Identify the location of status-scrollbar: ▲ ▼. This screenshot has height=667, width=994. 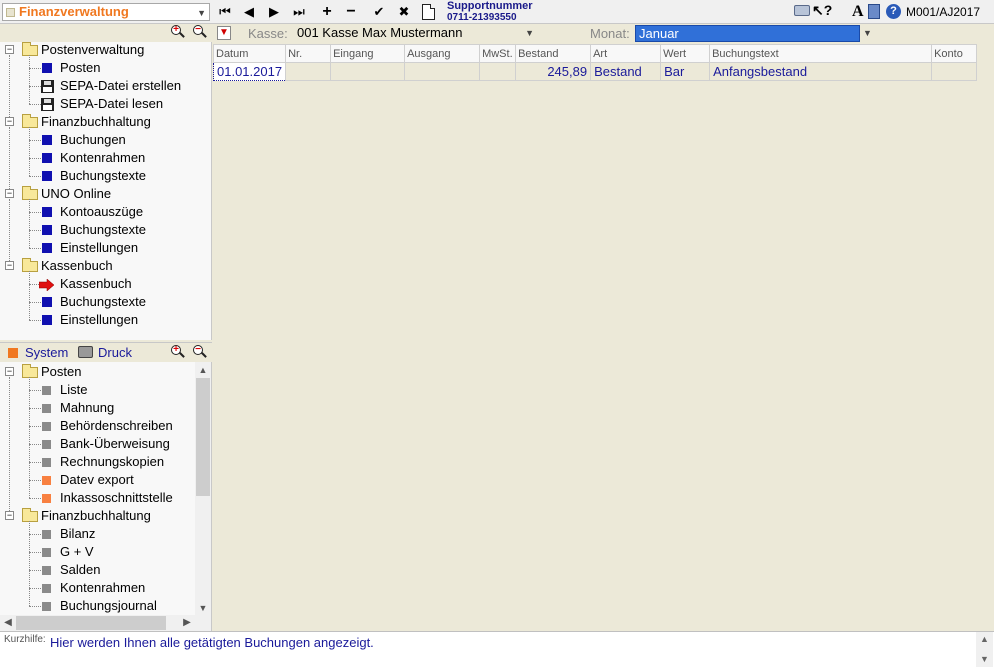
(984, 649).